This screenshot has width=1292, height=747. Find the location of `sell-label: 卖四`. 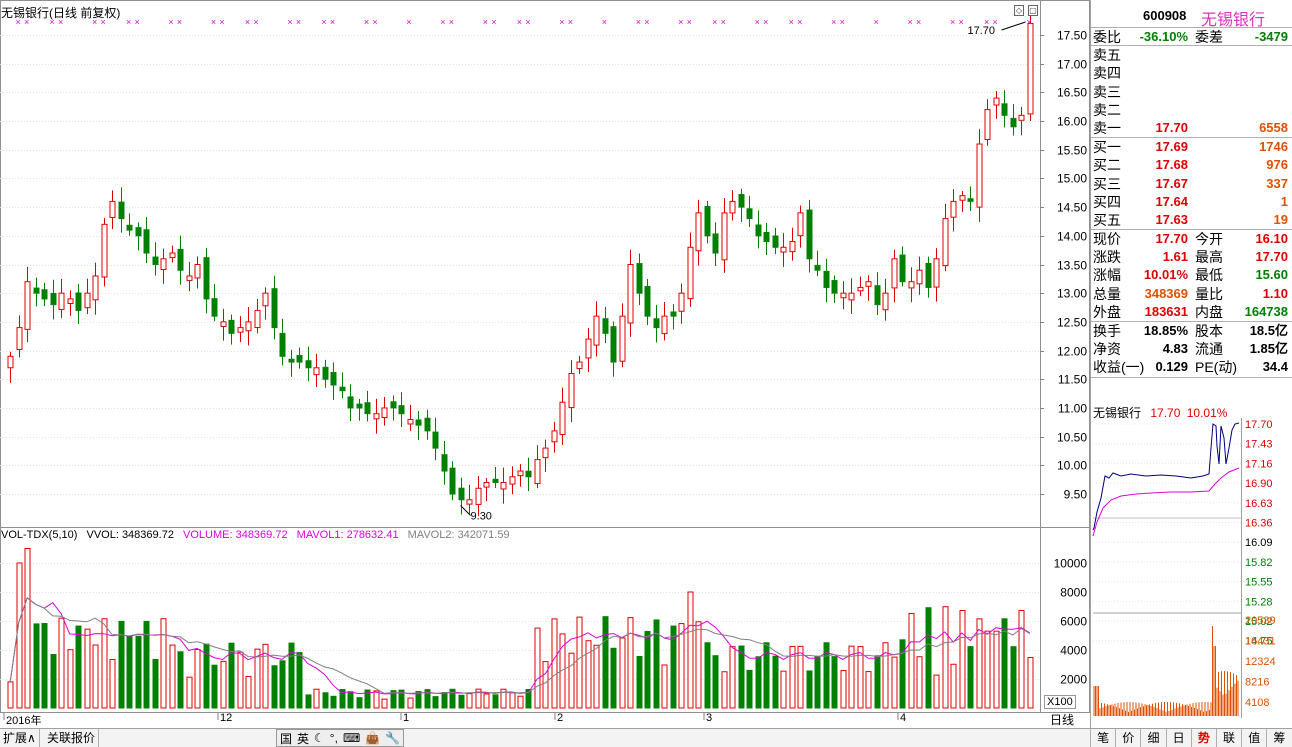

sell-label: 卖四 is located at coordinates (1107, 73).